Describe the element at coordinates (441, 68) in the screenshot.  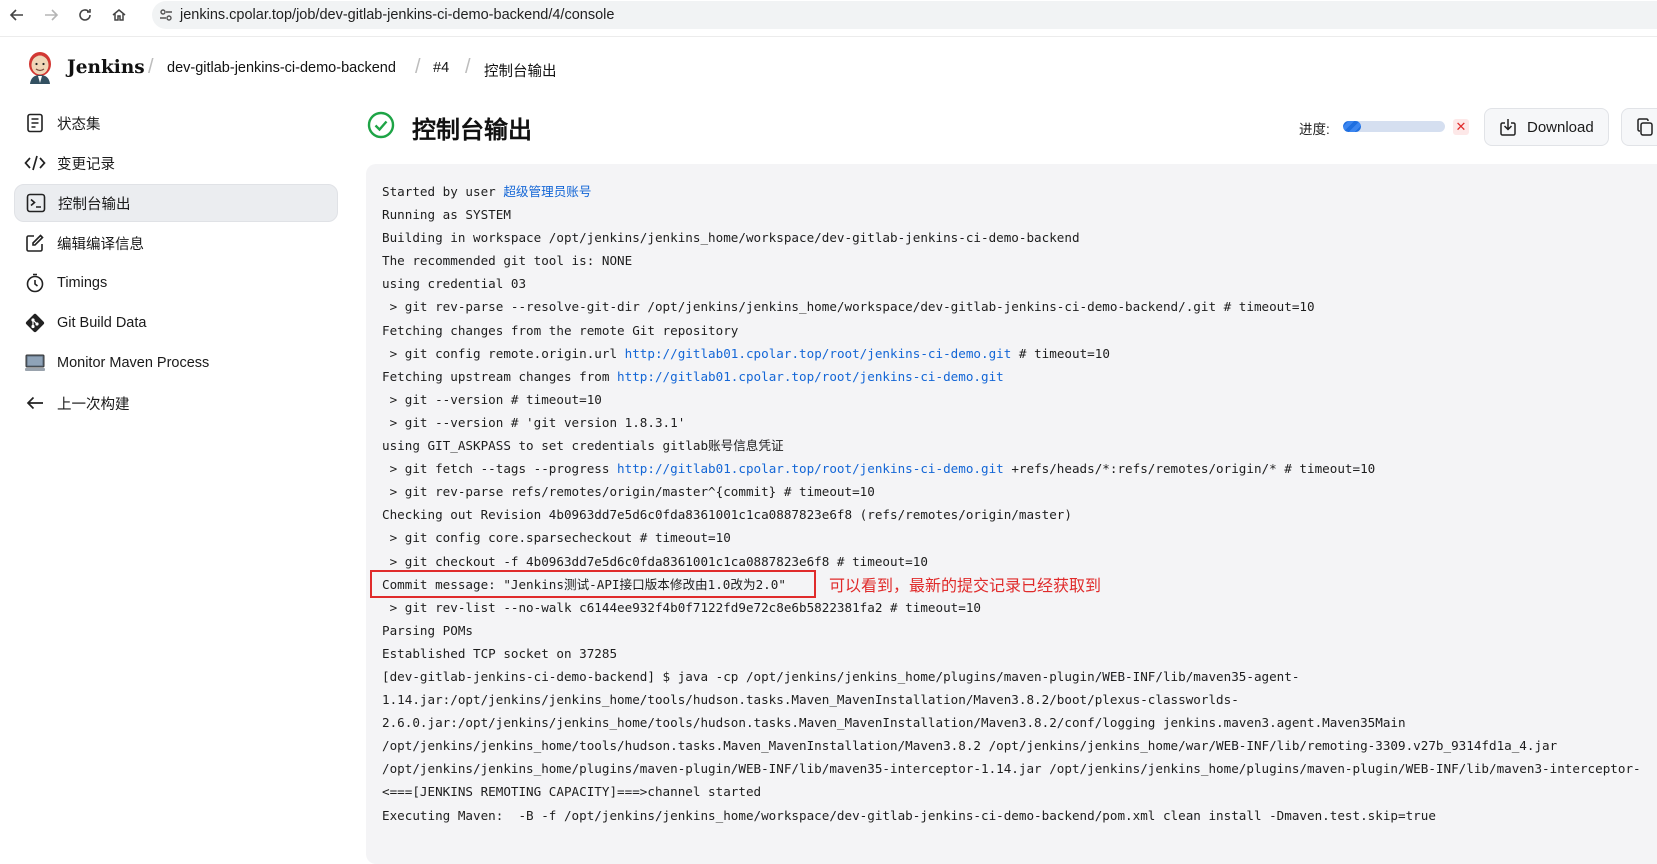
I see `breadcrumb-build: #4` at that location.